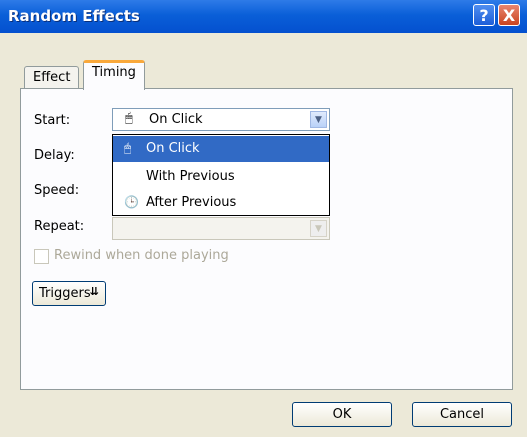 The height and width of the screenshot is (437, 527). I want to click on option-after-previous: 🕒 After Previous, so click(221, 203).